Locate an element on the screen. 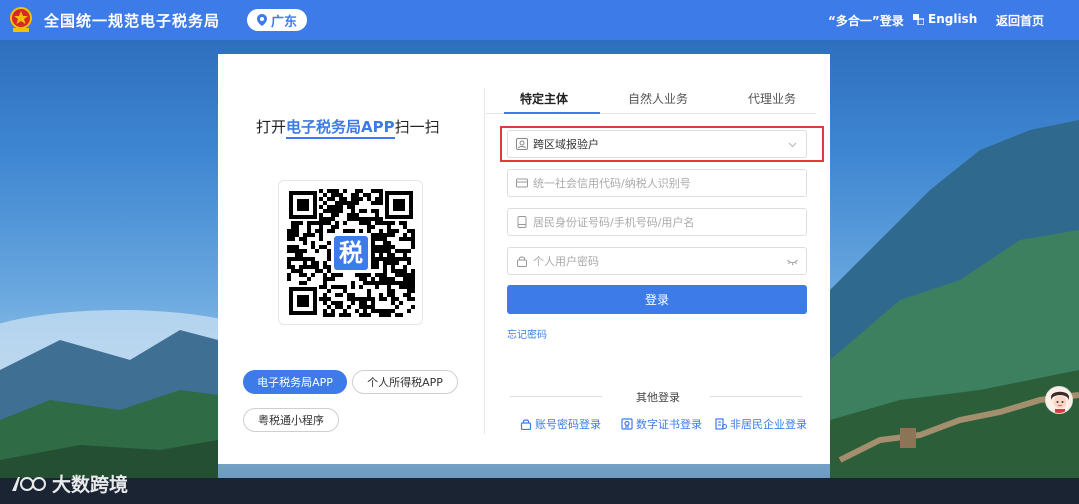 Image resolution: width=1079 pixels, height=504 pixels. panel-divider is located at coordinates (484, 261).